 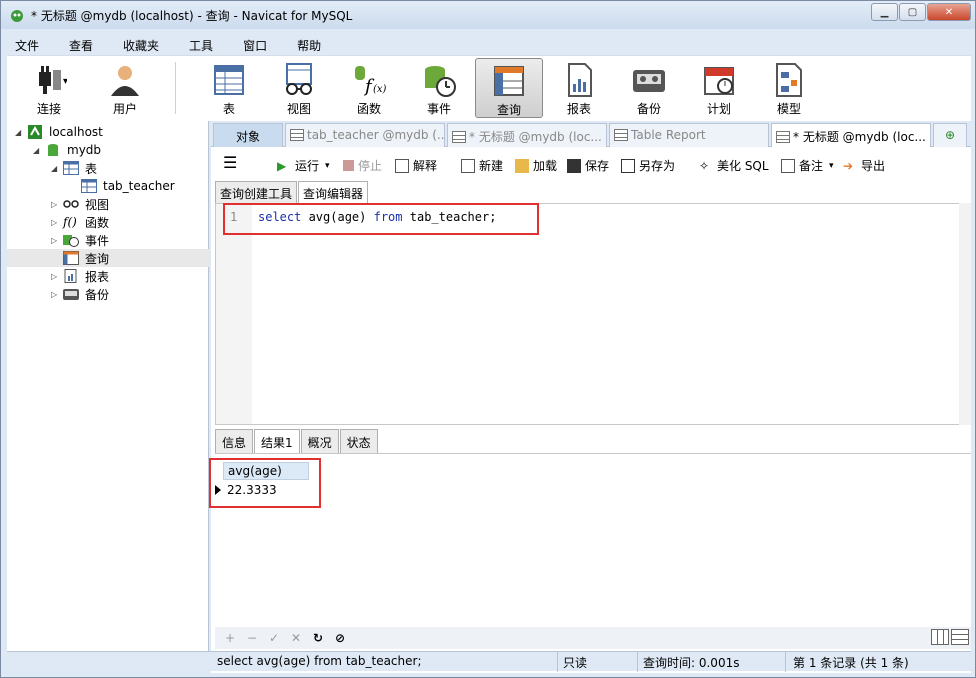 I want to click on tree-node-events: ▷ 事件, so click(x=80, y=240).